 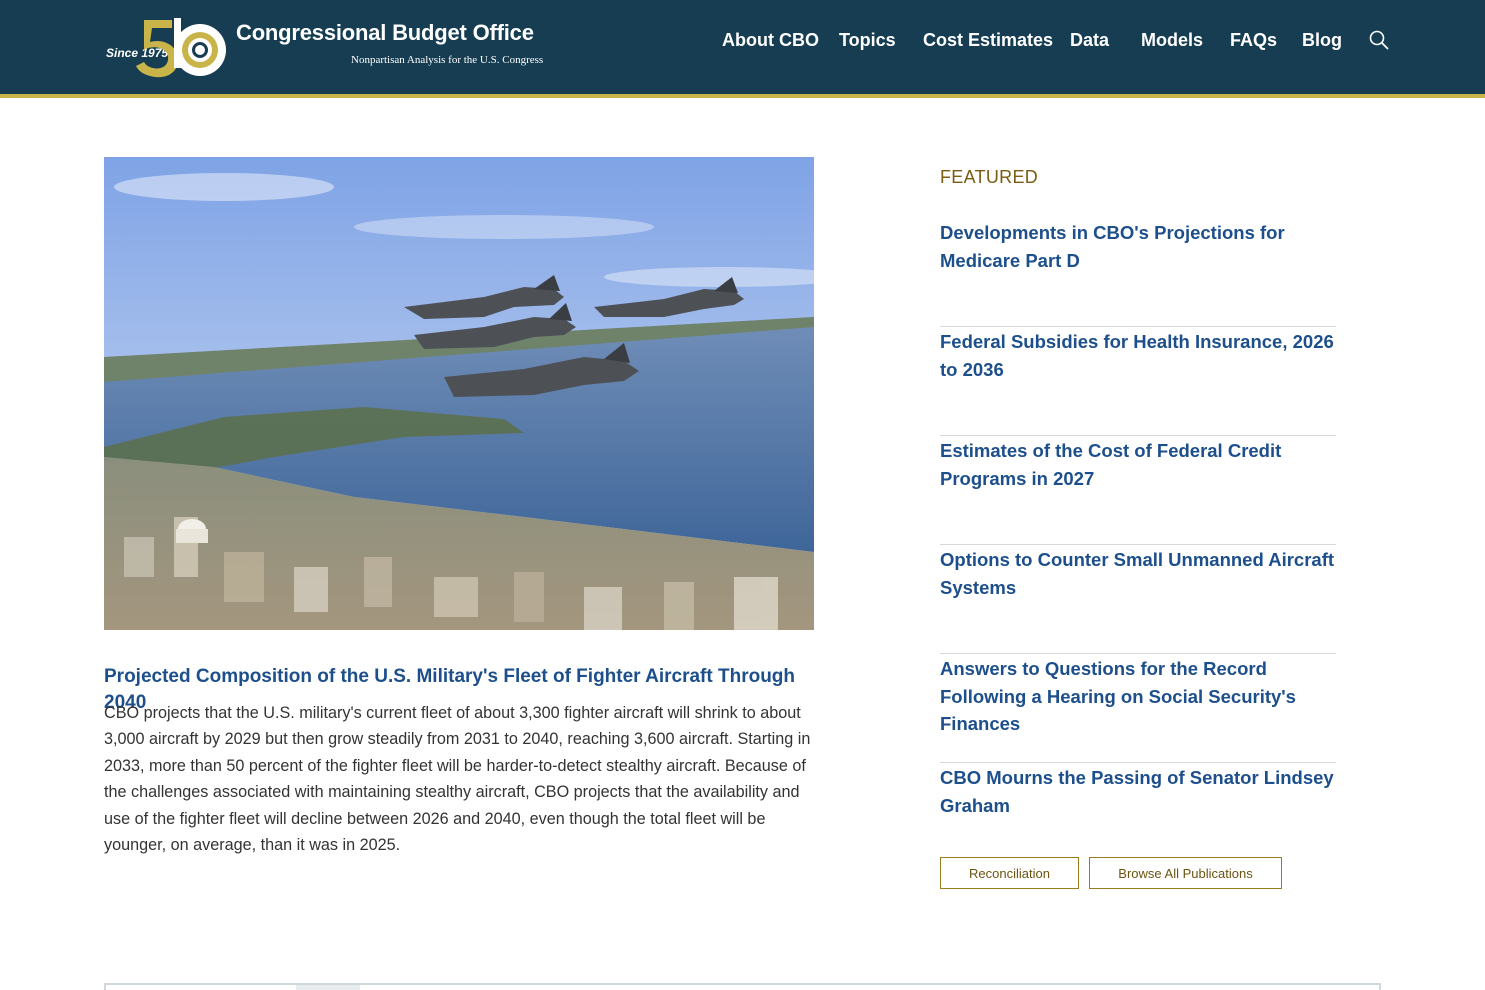 I want to click on nav-cost-estimates: Cost Estimates, so click(x=988, y=40).